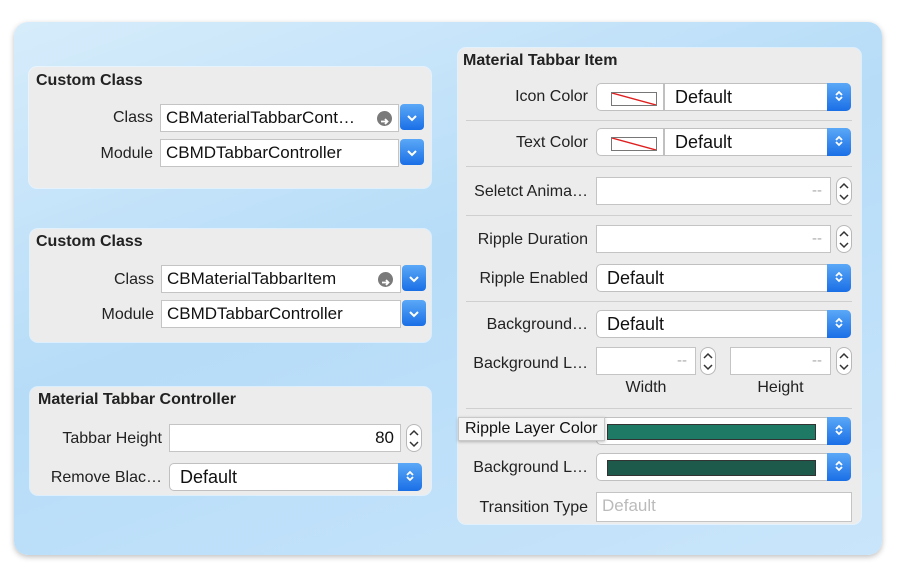 Image resolution: width=897 pixels, height=569 pixels. What do you see at coordinates (780, 387) in the screenshot?
I see `height-caption: Height` at bounding box center [780, 387].